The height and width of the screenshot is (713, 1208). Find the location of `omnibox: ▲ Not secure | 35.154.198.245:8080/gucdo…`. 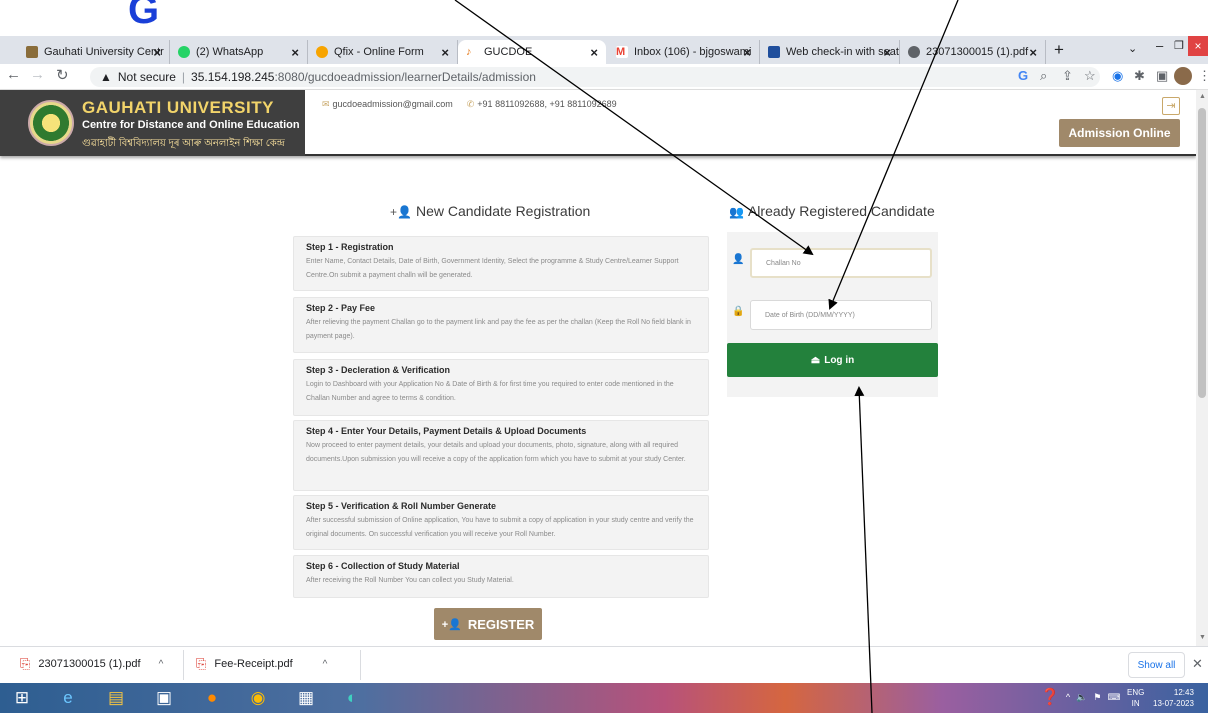

omnibox: ▲ Not secure | 35.154.198.245:8080/gucdo… is located at coordinates (595, 77).